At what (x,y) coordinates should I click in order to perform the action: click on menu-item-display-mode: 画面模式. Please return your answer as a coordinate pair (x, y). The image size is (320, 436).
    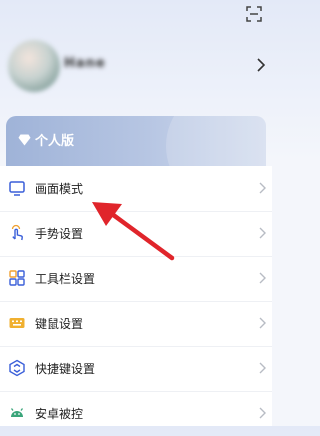
    Looking at the image, I should click on (136, 189).